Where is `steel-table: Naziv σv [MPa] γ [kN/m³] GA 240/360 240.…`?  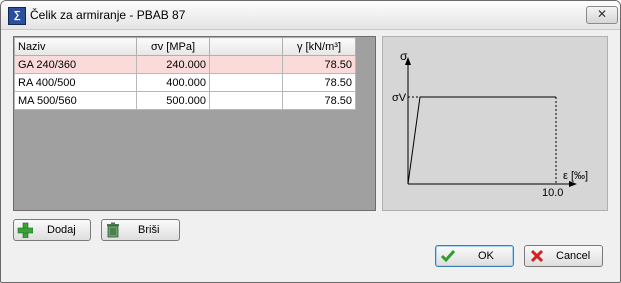 steel-table: Naziv σv [MPa] γ [kN/m³] GA 240/360 240.… is located at coordinates (185, 73).